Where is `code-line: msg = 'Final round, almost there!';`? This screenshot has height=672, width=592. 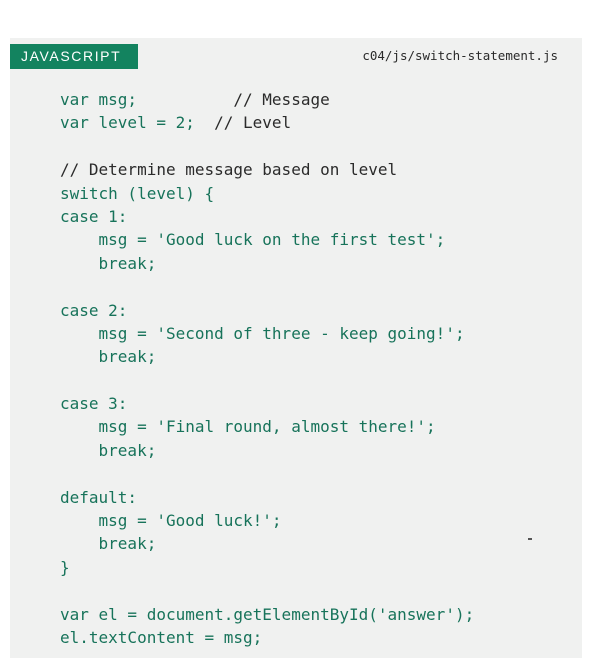
code-line: msg = 'Final round, almost there!'; is located at coordinates (267, 426).